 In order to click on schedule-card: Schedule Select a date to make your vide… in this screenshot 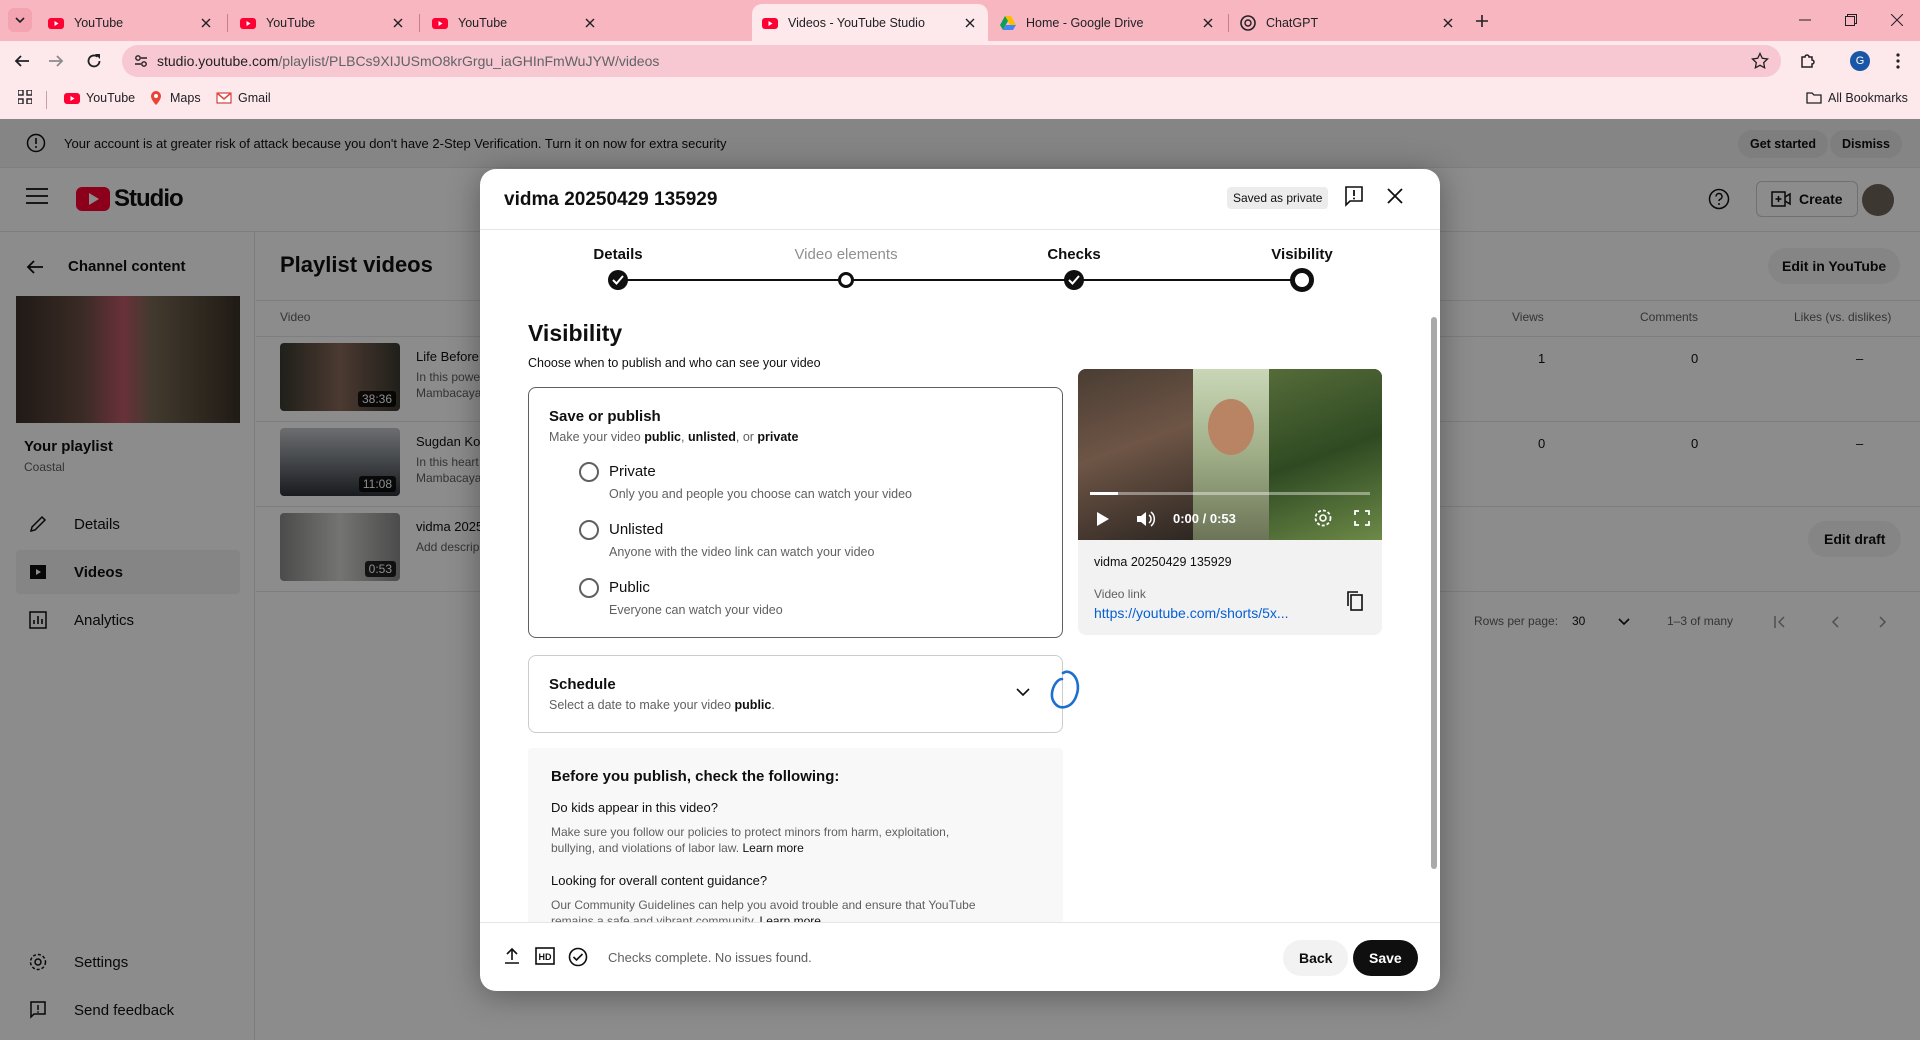, I will do `click(795, 694)`.